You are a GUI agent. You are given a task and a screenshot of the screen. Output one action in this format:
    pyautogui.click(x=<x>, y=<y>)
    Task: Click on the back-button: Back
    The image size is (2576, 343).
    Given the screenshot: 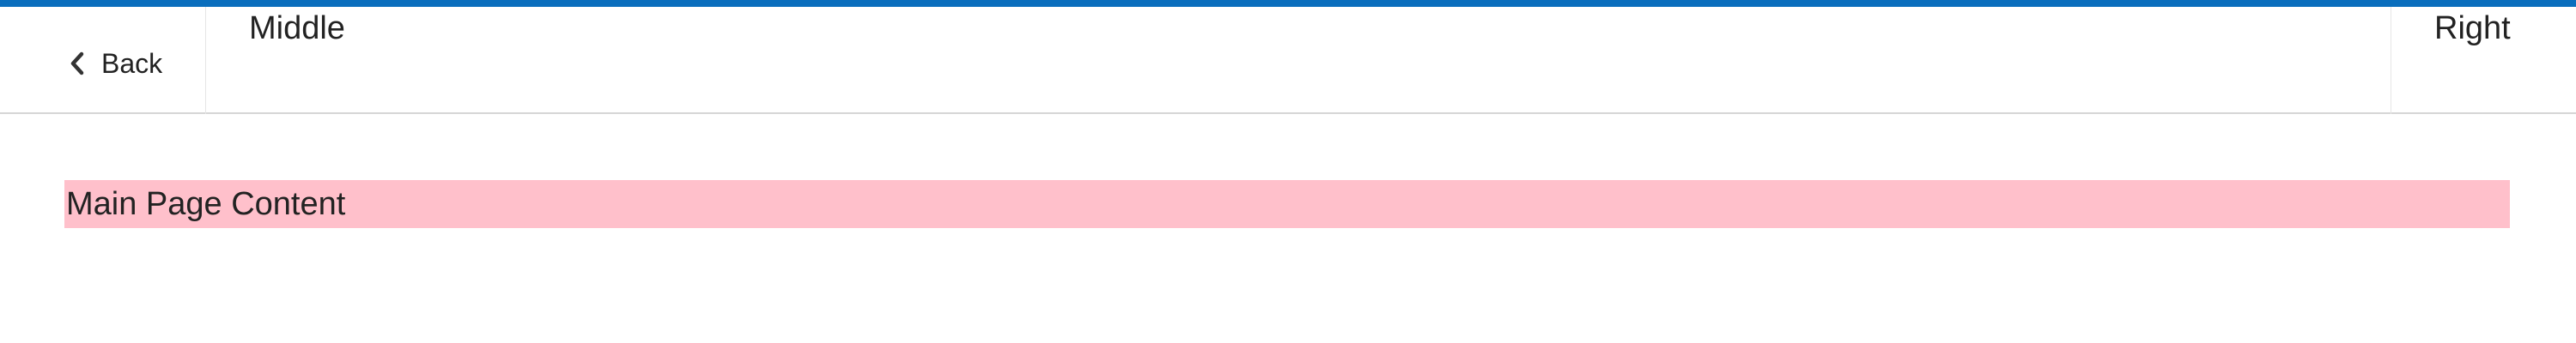 What is the action you would take?
    pyautogui.click(x=113, y=63)
    